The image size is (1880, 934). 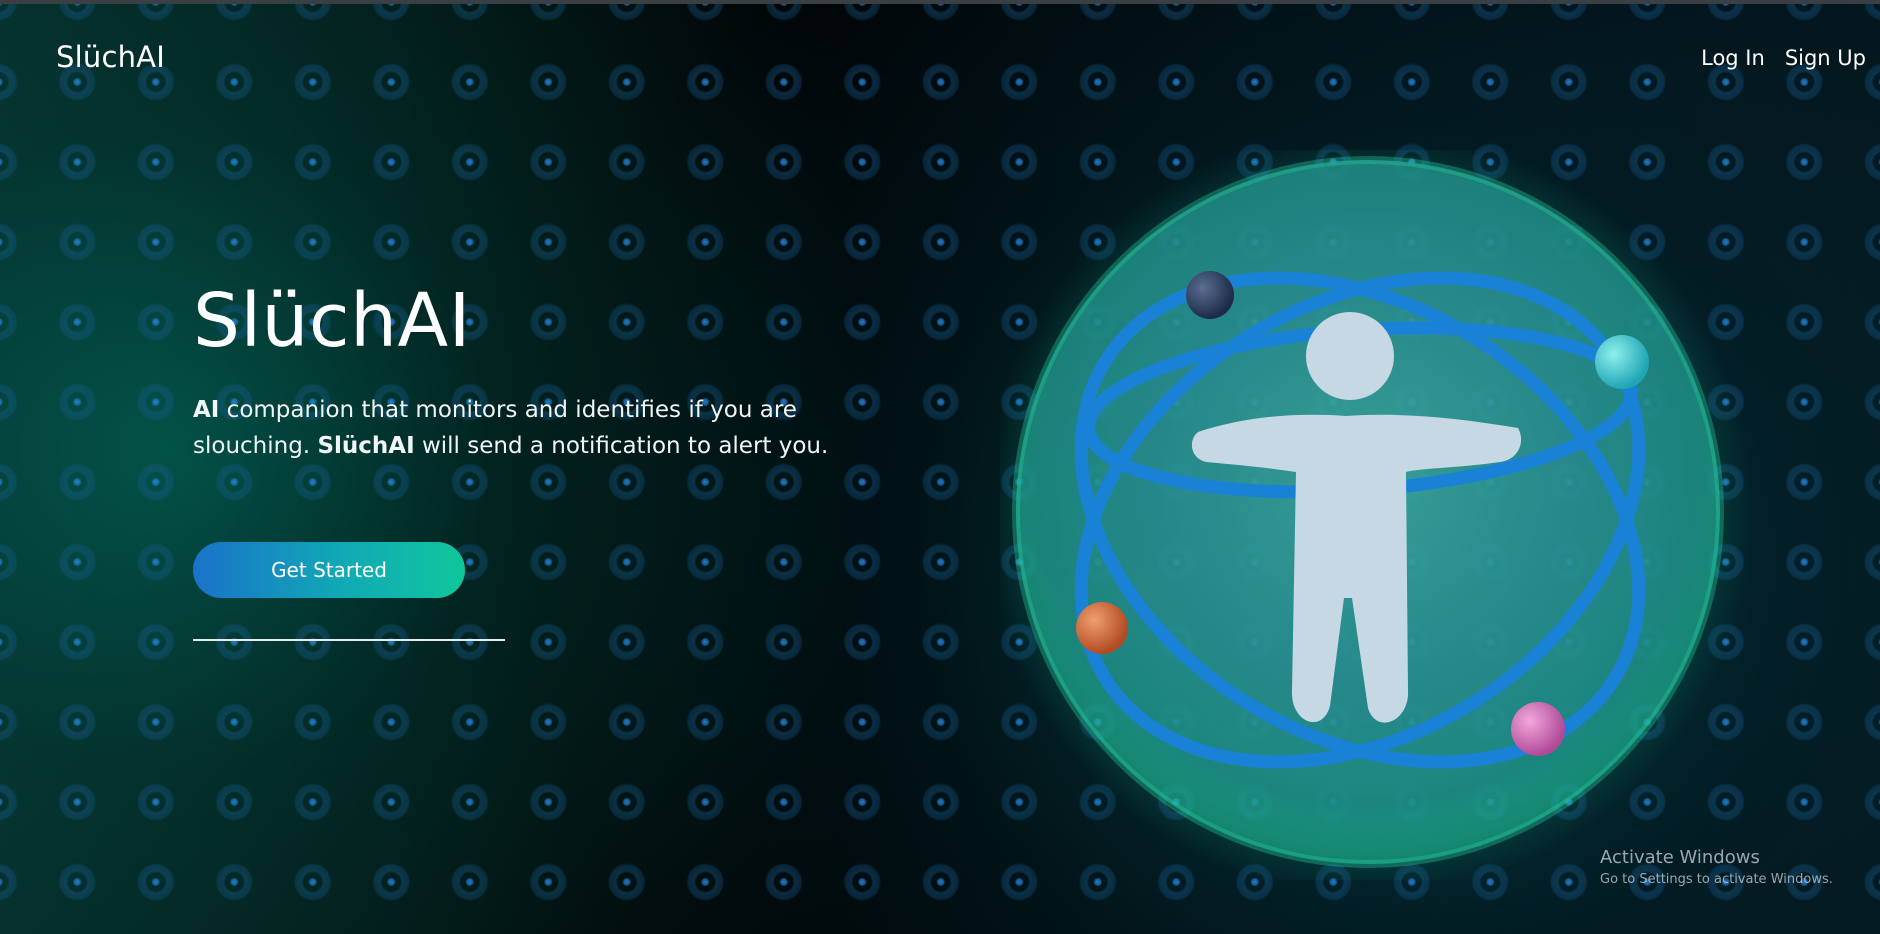 What do you see at coordinates (1210, 295) in the screenshot?
I see `orbit-ball-navy` at bounding box center [1210, 295].